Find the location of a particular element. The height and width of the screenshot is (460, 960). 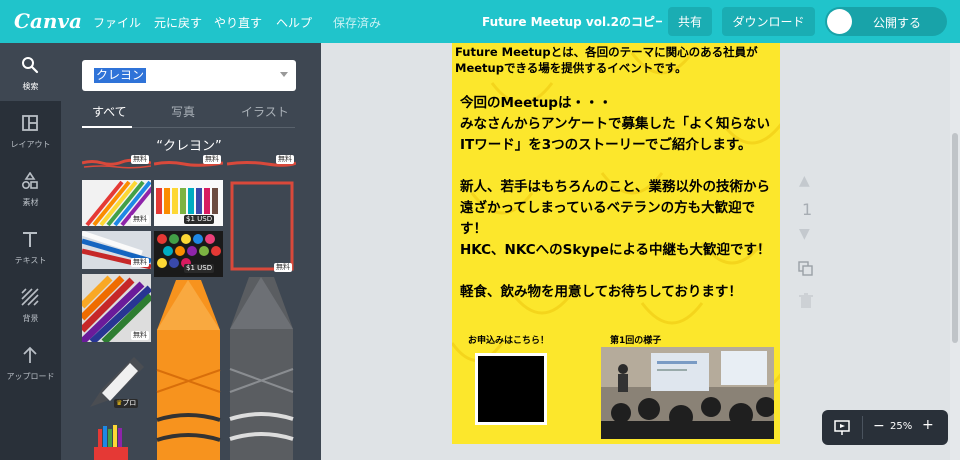

body-line: HKC、NKCへのSkypeによる中継も大歓迎です！ is located at coordinates (615, 250).